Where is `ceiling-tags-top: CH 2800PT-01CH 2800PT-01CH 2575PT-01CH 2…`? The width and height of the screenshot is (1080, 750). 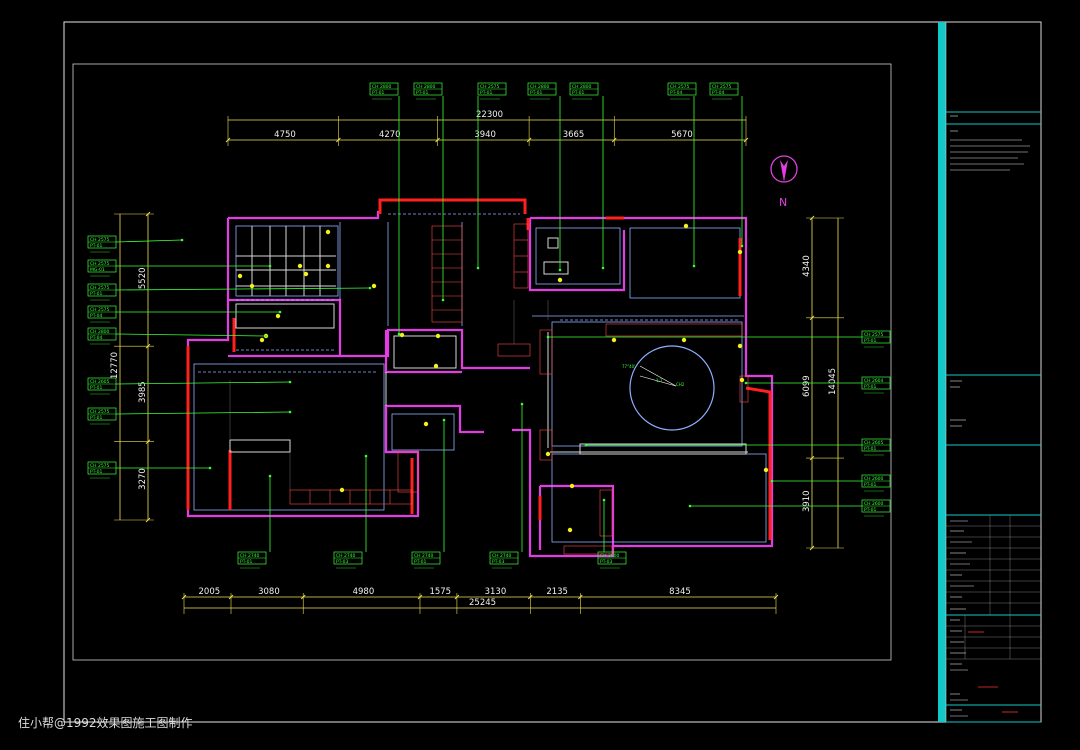
ceiling-tags-top: CH 2800PT-01CH 2800PT-01CH 2575PT-01CH 2… is located at coordinates (556, 209).